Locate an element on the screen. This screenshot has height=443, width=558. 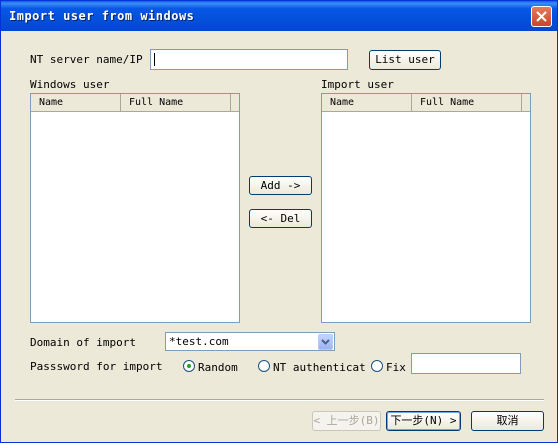
radio-nt-authenticat-label: NT authenticat is located at coordinates (319, 367).